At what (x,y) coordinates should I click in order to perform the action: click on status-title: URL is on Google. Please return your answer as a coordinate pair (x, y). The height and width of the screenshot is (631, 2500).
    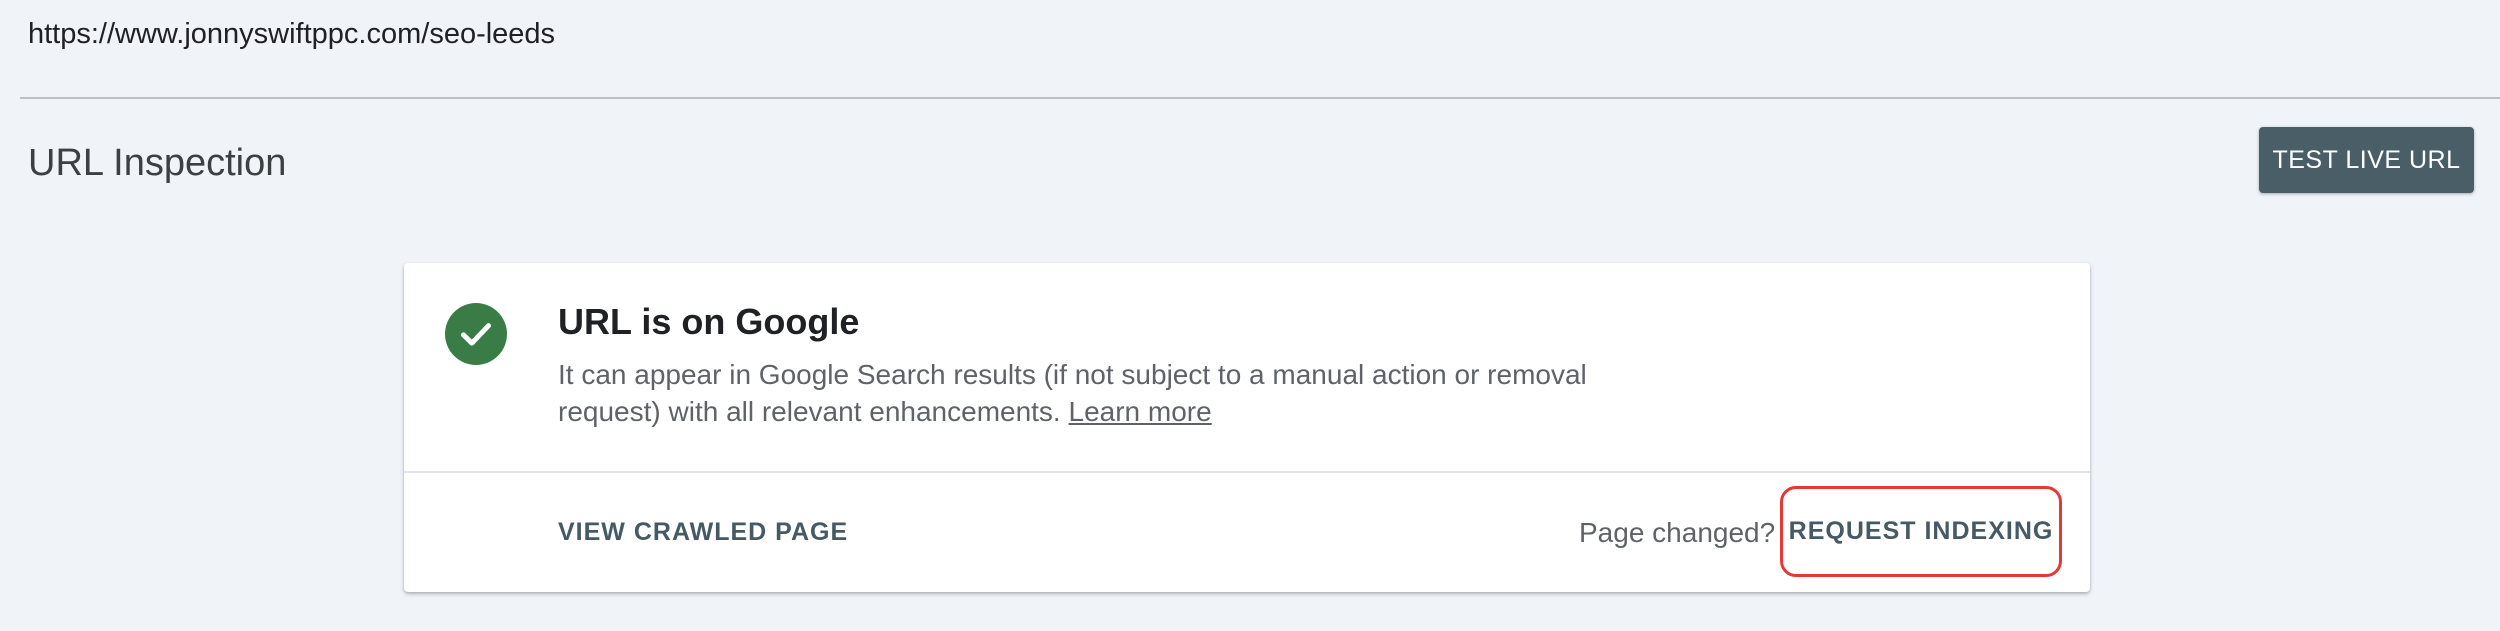
    Looking at the image, I should click on (709, 321).